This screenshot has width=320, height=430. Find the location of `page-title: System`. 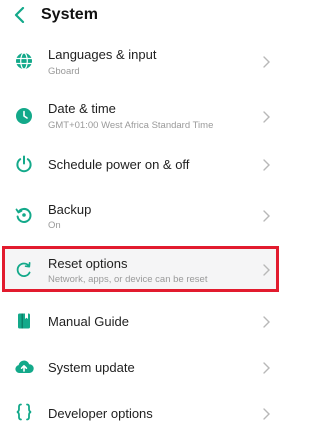

page-title: System is located at coordinates (69, 14).